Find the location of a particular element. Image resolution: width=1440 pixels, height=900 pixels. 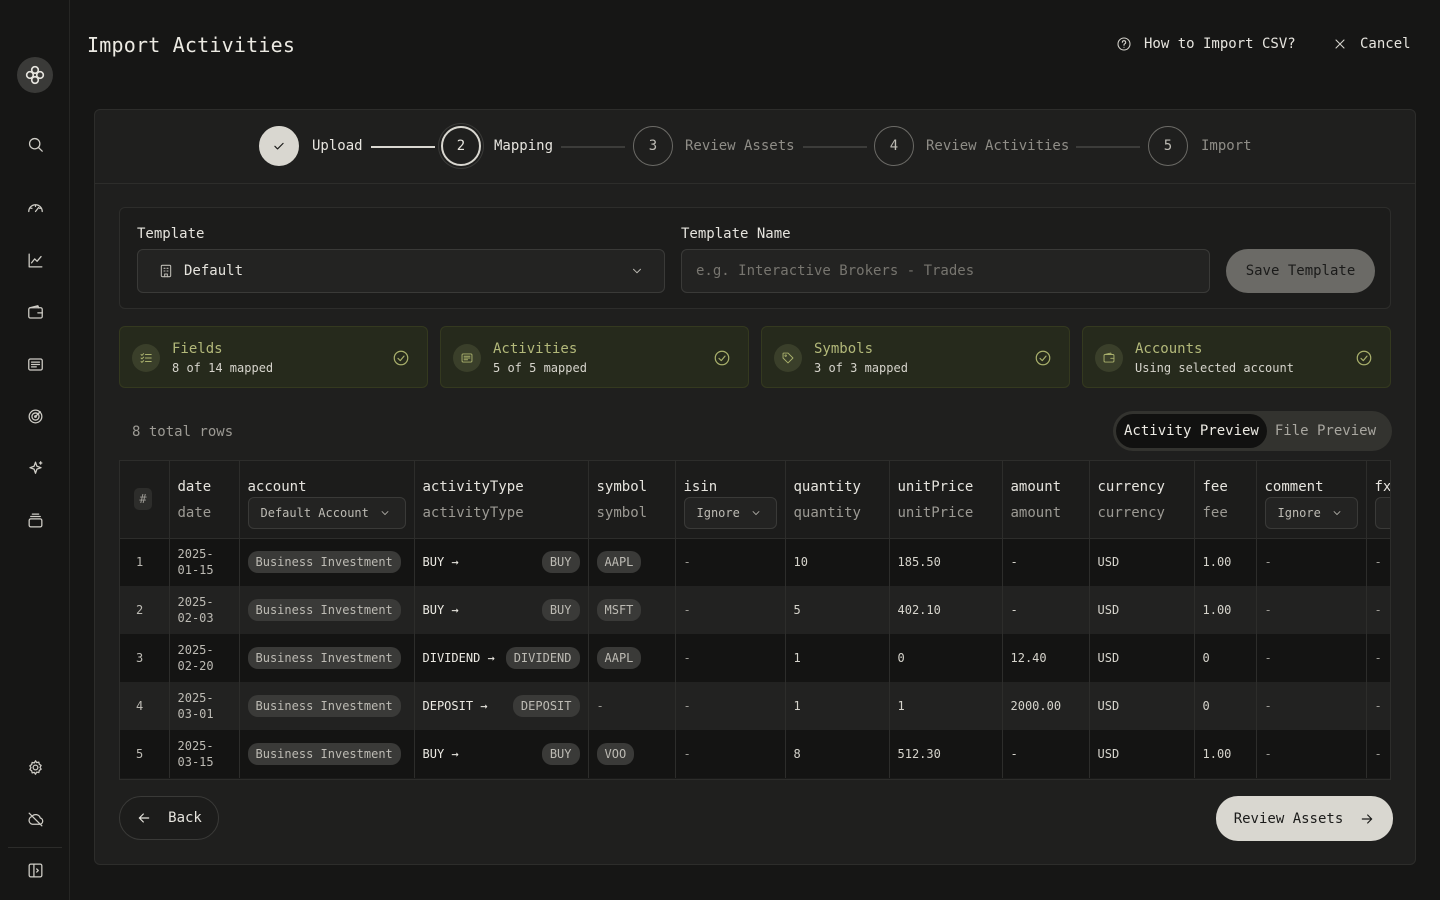

cell-isin: - is located at coordinates (730, 562).